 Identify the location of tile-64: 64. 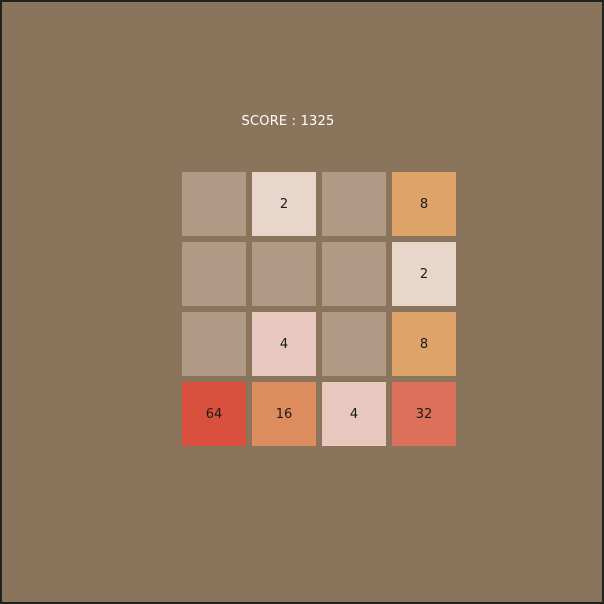
(214, 414).